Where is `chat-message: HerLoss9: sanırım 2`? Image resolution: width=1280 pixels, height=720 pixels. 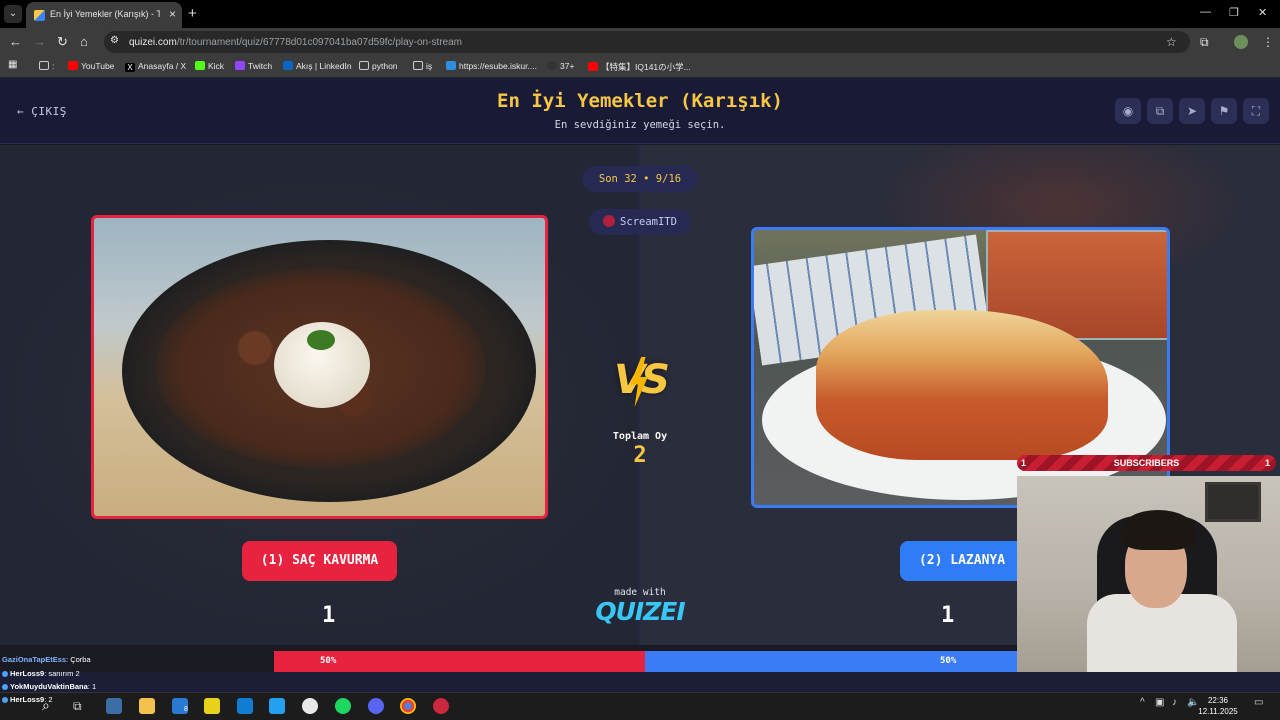 chat-message: HerLoss9: sanırım 2 is located at coordinates (41, 673).